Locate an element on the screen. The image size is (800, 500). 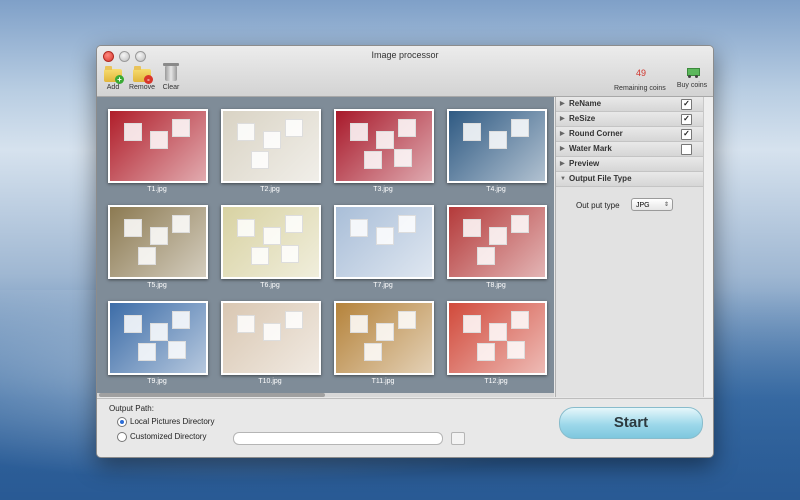
remove-button: - Remove is located at coordinates (142, 78).